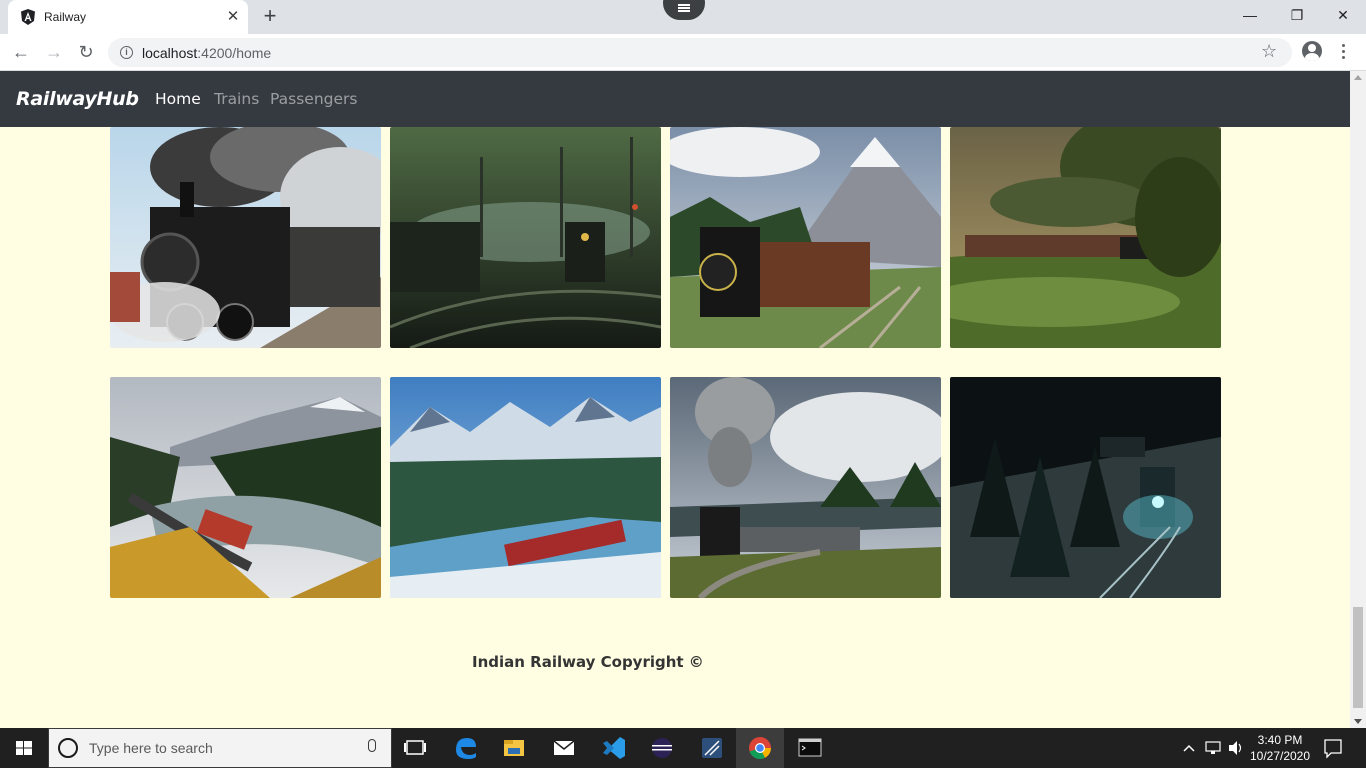 The height and width of the screenshot is (768, 1366). I want to click on brand-logo: RailwayHub, so click(77, 99).